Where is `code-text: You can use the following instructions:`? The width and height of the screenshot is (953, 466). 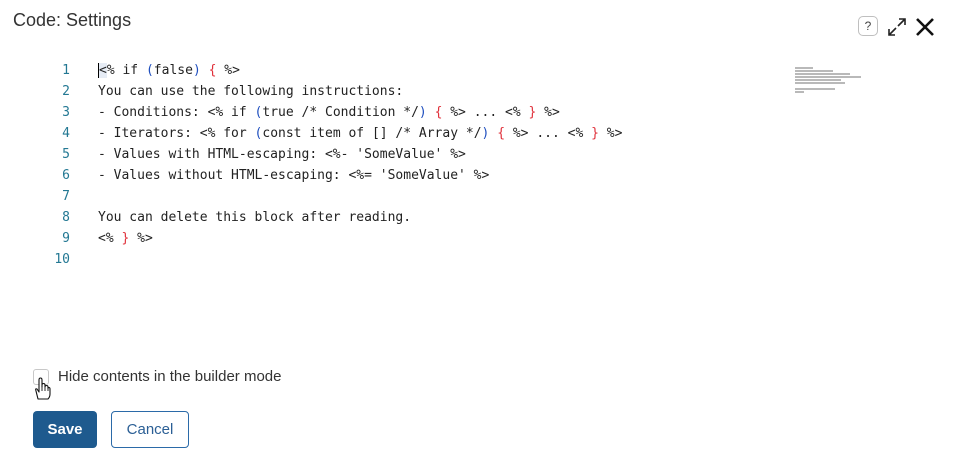 code-text: You can use the following instructions: is located at coordinates (250, 91).